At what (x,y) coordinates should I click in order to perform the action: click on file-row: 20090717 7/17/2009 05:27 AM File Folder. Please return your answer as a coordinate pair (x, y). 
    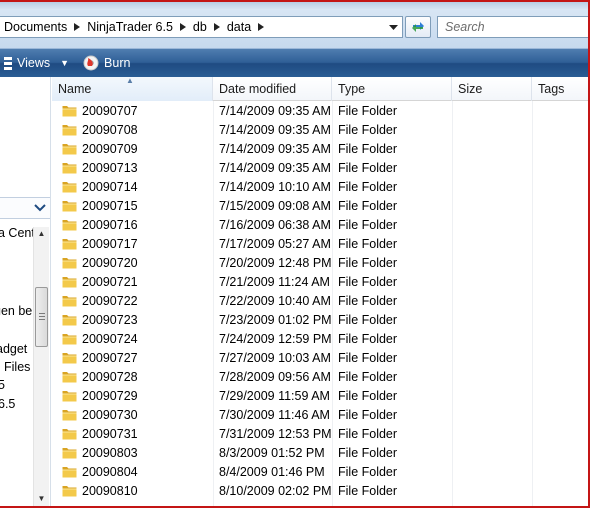
    Looking at the image, I should click on (320, 243).